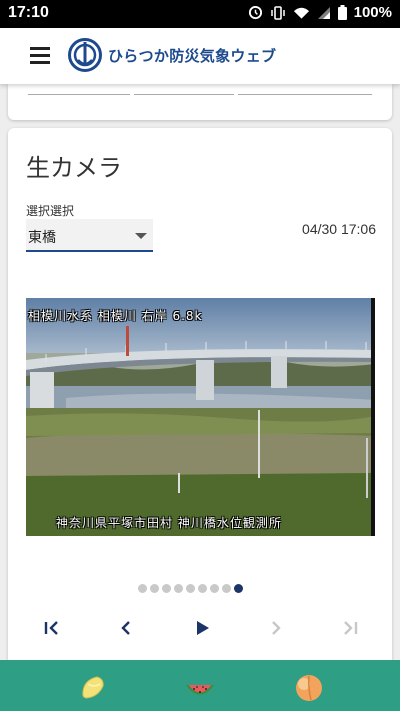  What do you see at coordinates (323, 12) in the screenshot?
I see `signal-icon` at bounding box center [323, 12].